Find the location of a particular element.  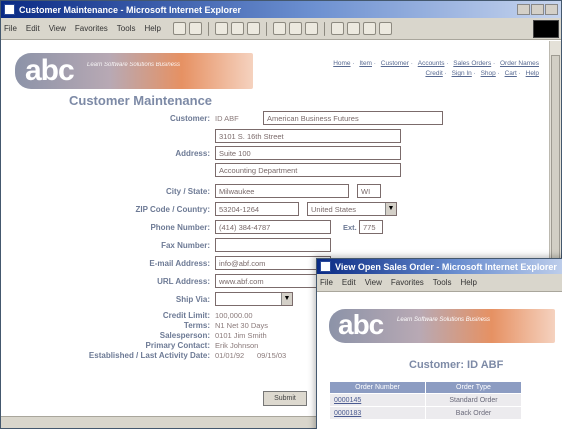

salesperson-label: Salesperson: is located at coordinates (184, 335).